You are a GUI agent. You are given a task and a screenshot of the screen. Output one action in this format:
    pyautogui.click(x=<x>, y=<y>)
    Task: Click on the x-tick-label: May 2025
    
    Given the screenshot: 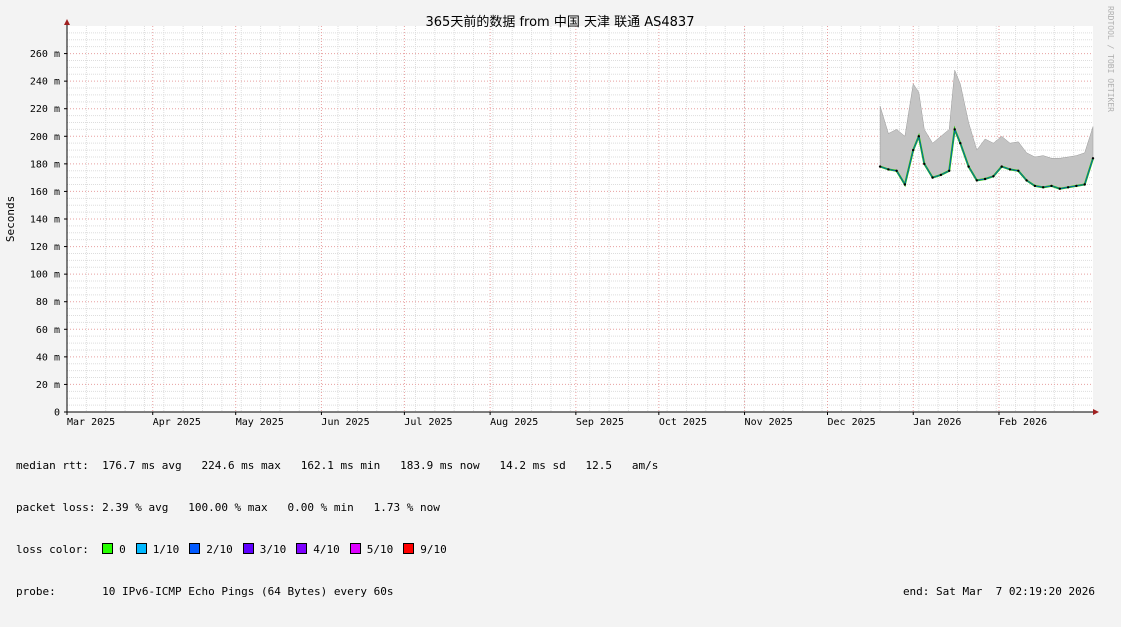 What is the action you would take?
    pyautogui.click(x=260, y=422)
    